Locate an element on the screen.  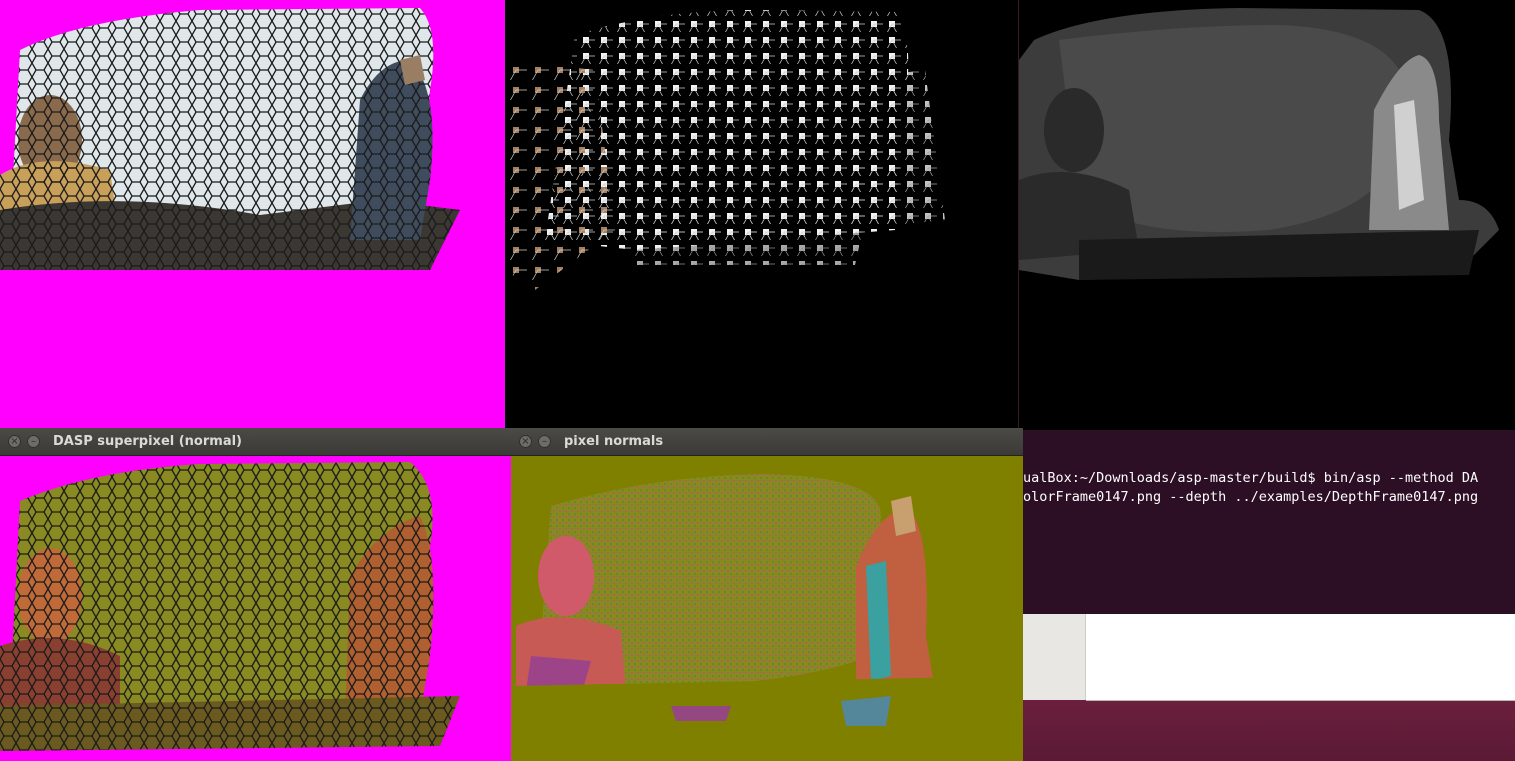
superpixel-image is located at coordinates (230, 139).